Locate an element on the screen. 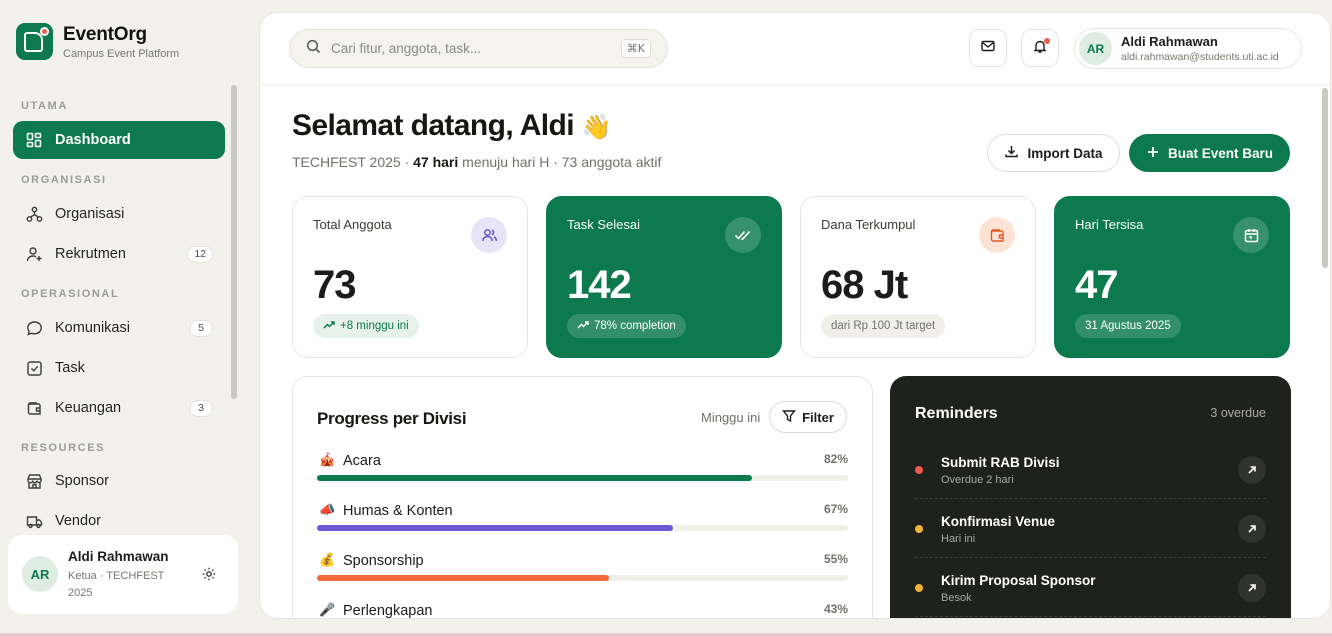  stat-label: Total Anggota is located at coordinates (352, 224).